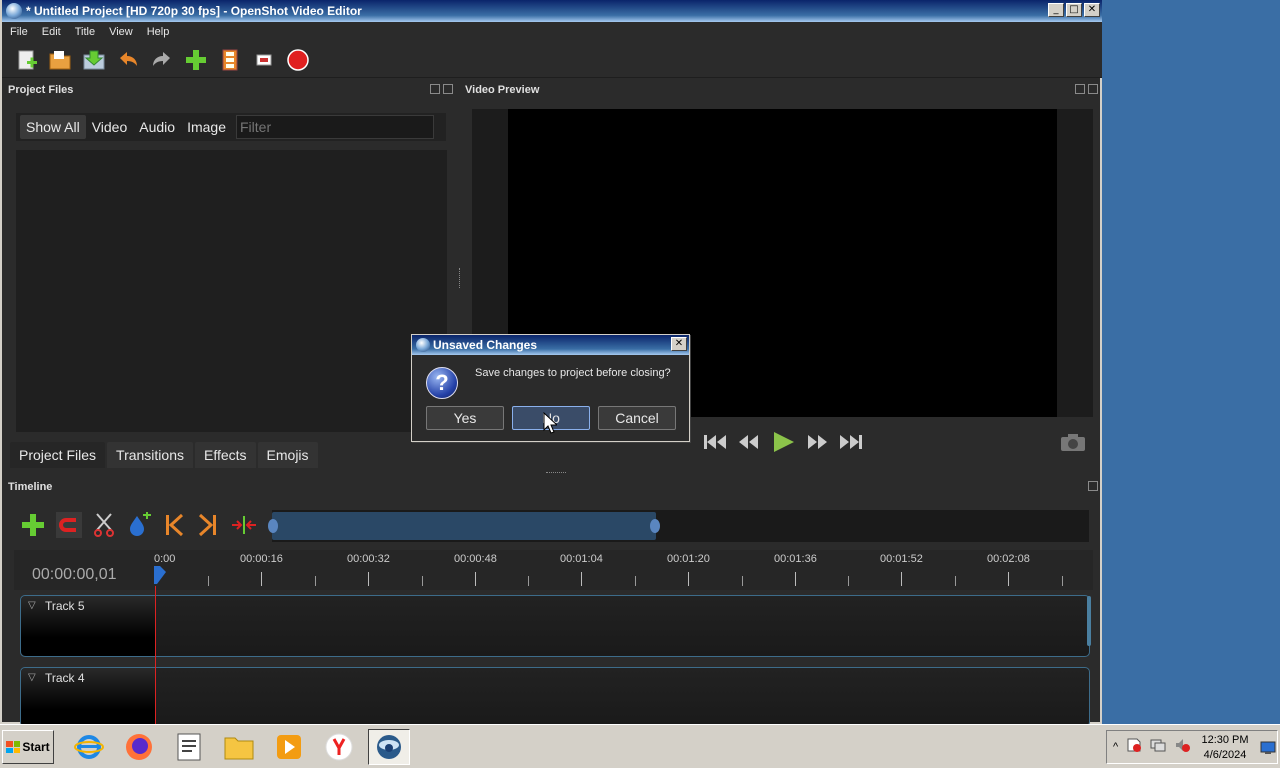  Describe the element at coordinates (287, 455) in the screenshot. I see `tab-emojis: Emojis` at that location.